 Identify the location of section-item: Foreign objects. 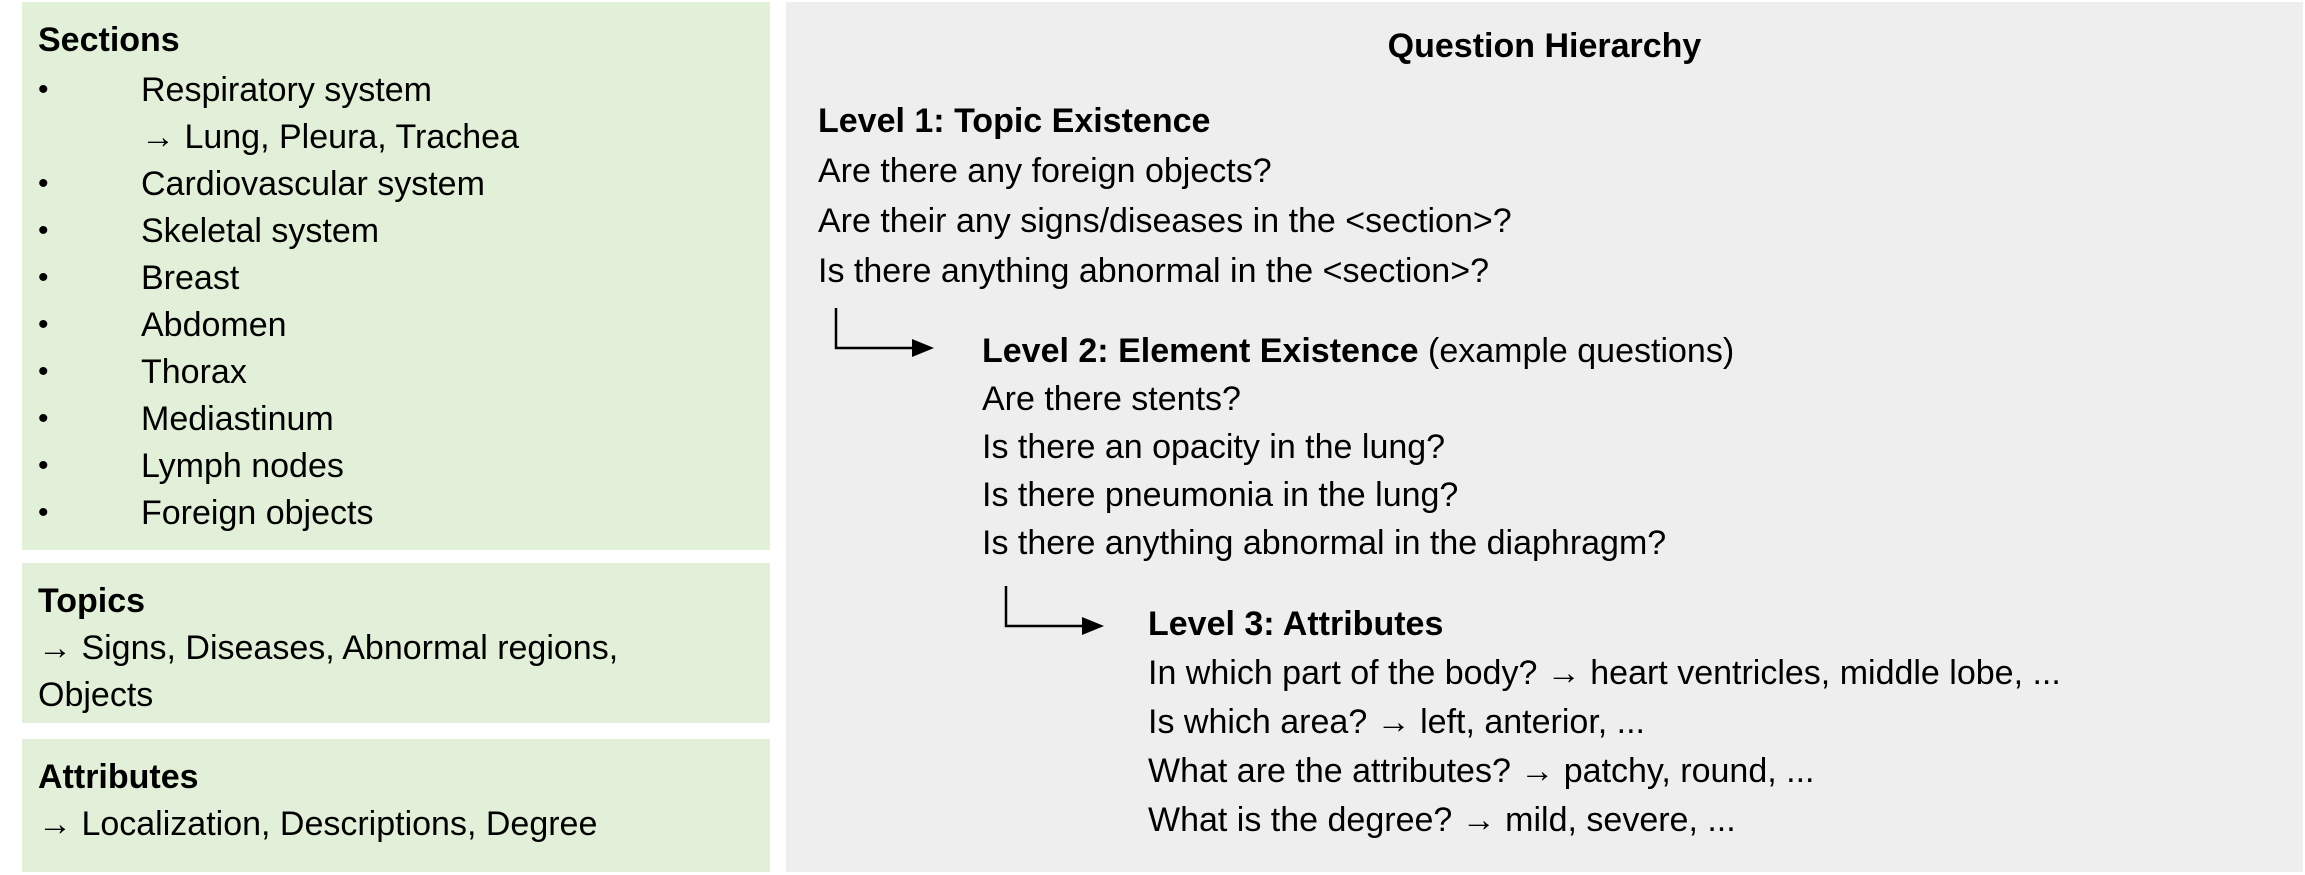
(257, 513).